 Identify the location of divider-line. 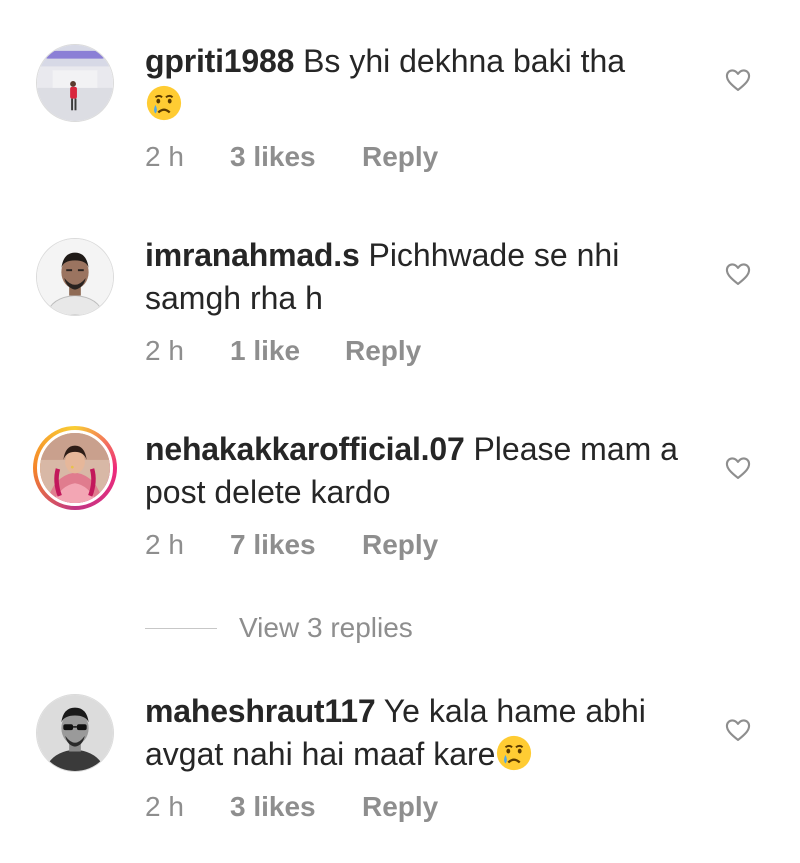
(181, 628).